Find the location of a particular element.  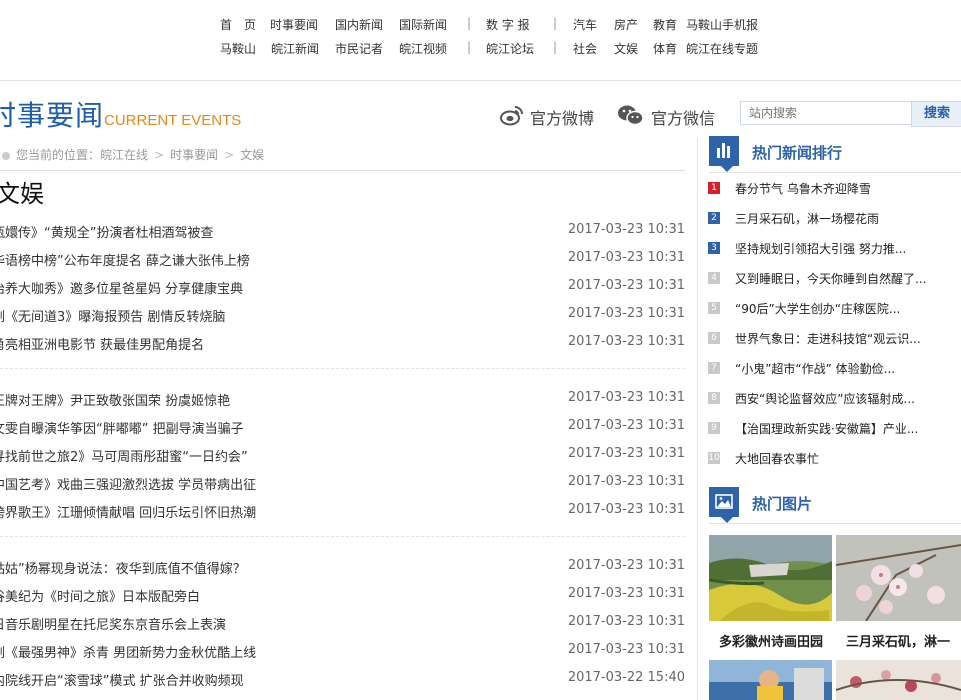

news-title-link: 寻找前世之旅2》马可周雨彤甜蜜“一日约会” is located at coordinates (124, 455).